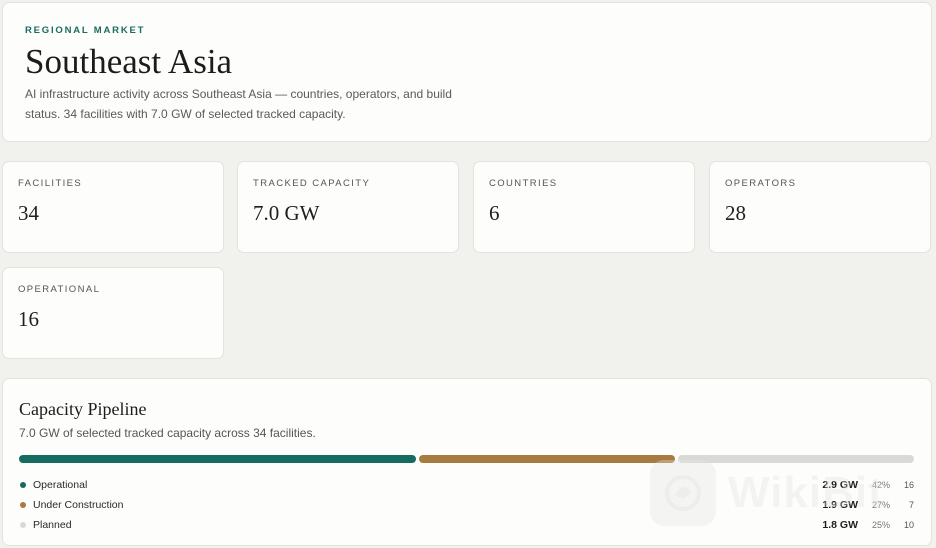 The width and height of the screenshot is (936, 548). Describe the element at coordinates (50, 183) in the screenshot. I see `stat-label: FACILITIES` at that location.